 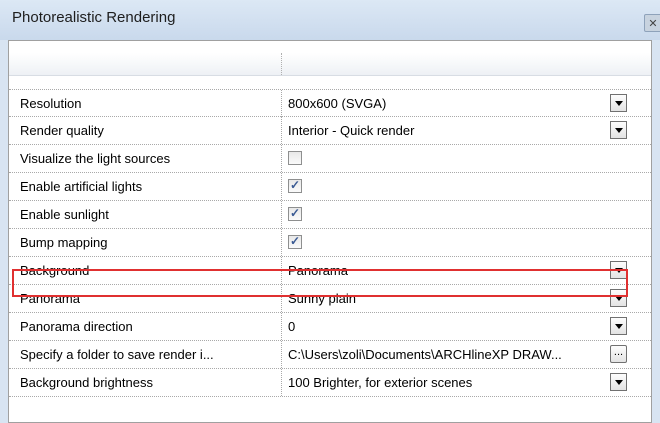 What do you see at coordinates (443, 326) in the screenshot?
I see `panorama-direction-value: 0` at bounding box center [443, 326].